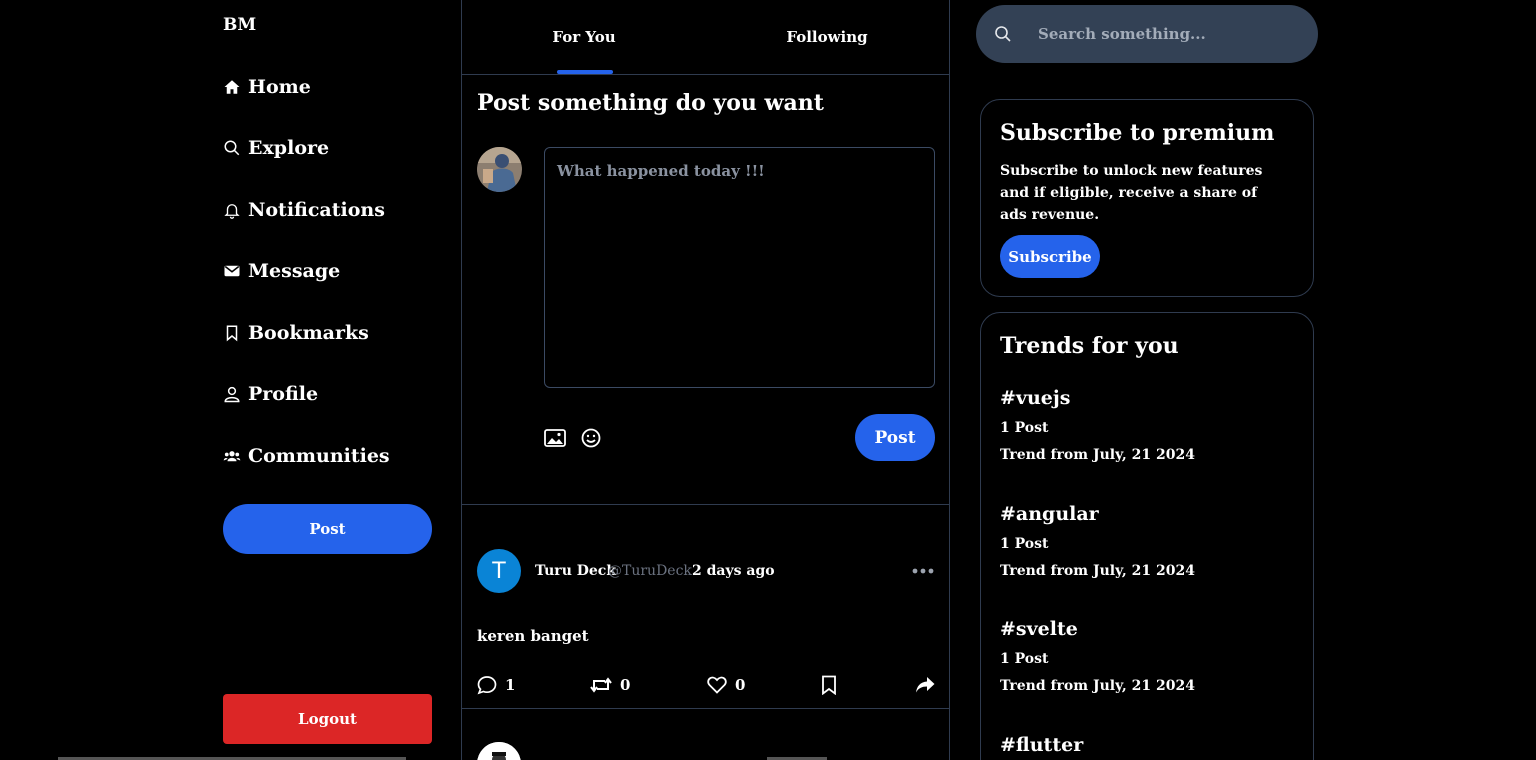  Describe the element at coordinates (232, 87) in the screenshot. I see `home-icon` at that location.